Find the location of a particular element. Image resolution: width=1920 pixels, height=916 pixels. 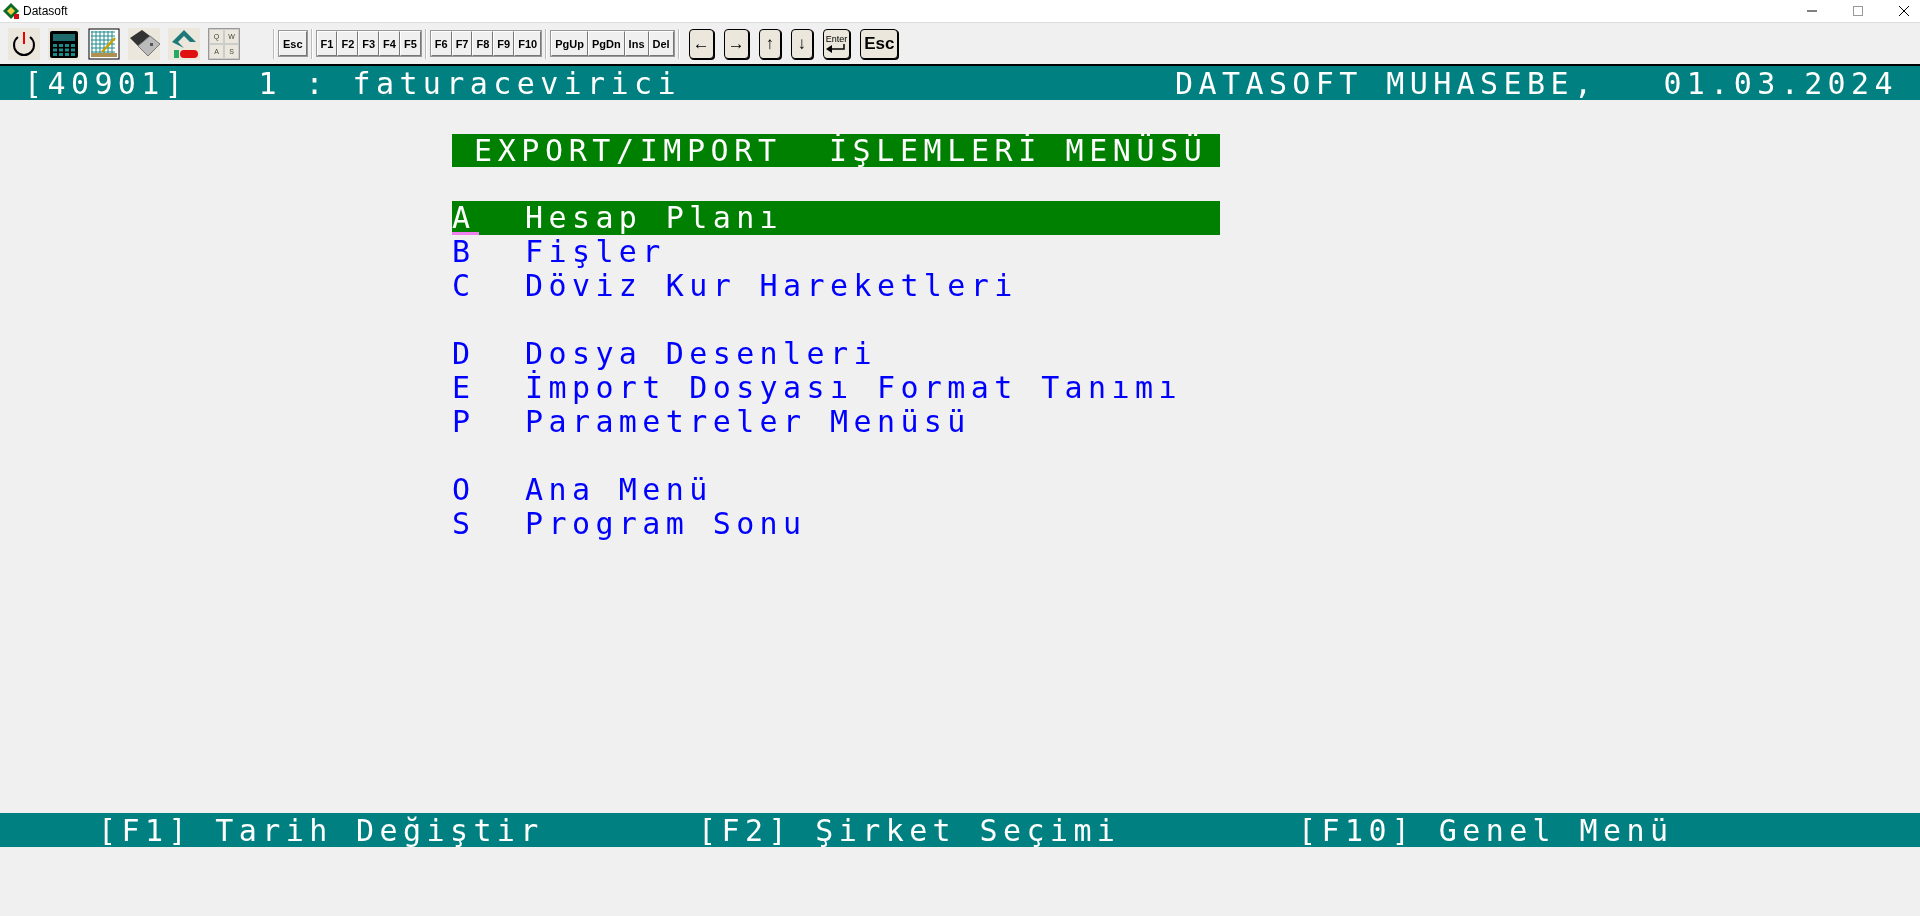

key-button: F8 is located at coordinates (483, 43).